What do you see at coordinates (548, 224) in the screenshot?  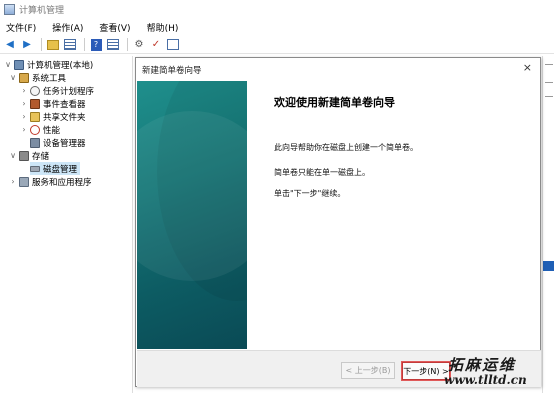 I see `right-pane-edge` at bounding box center [548, 224].